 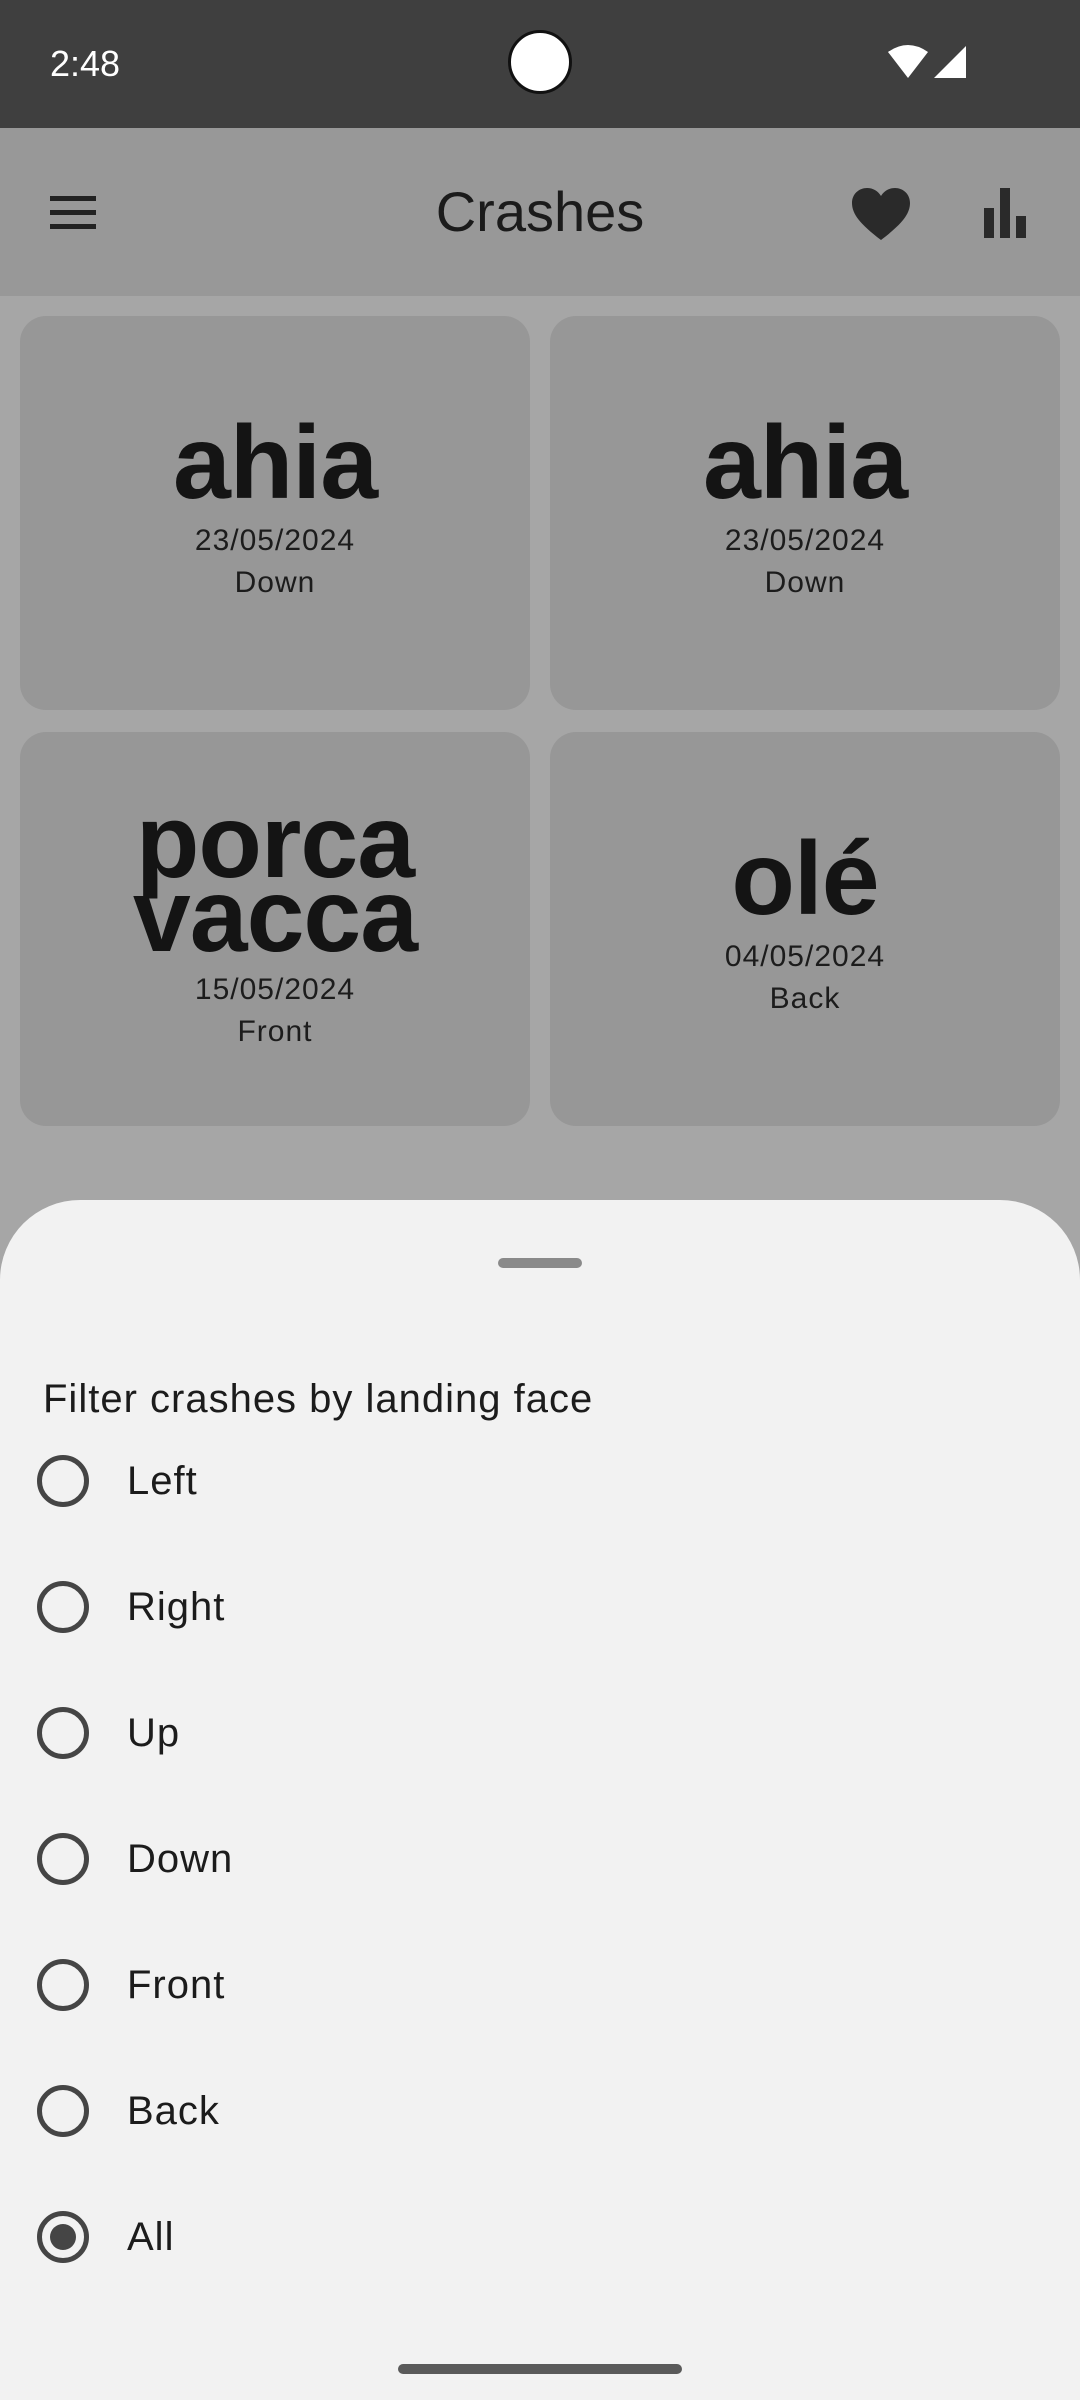 I want to click on status-time: 2:48, so click(x=85, y=63).